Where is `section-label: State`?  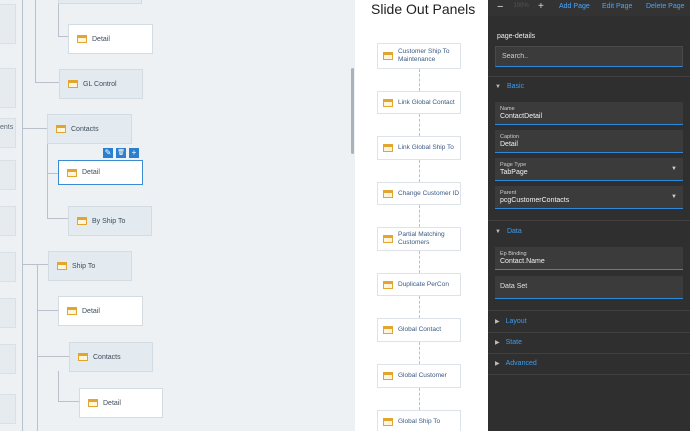 section-label: State is located at coordinates (513, 342).